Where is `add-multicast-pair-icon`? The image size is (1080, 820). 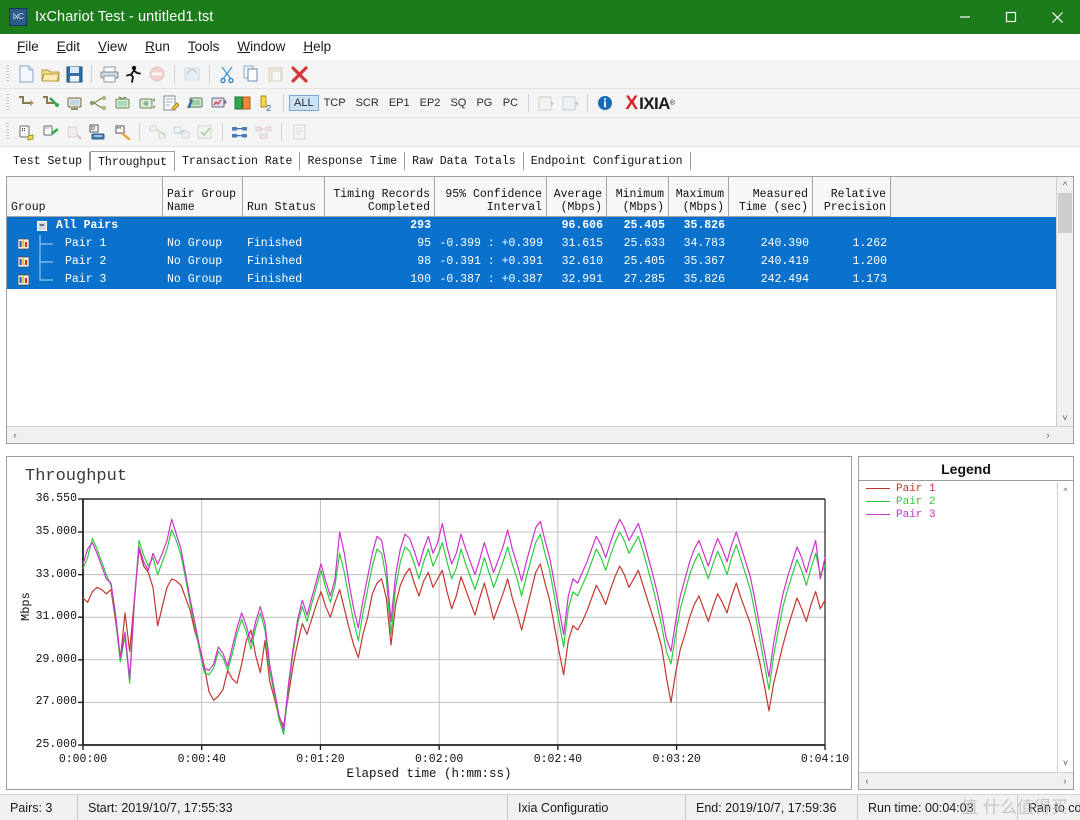
add-multicast-pair-icon is located at coordinates (98, 103).